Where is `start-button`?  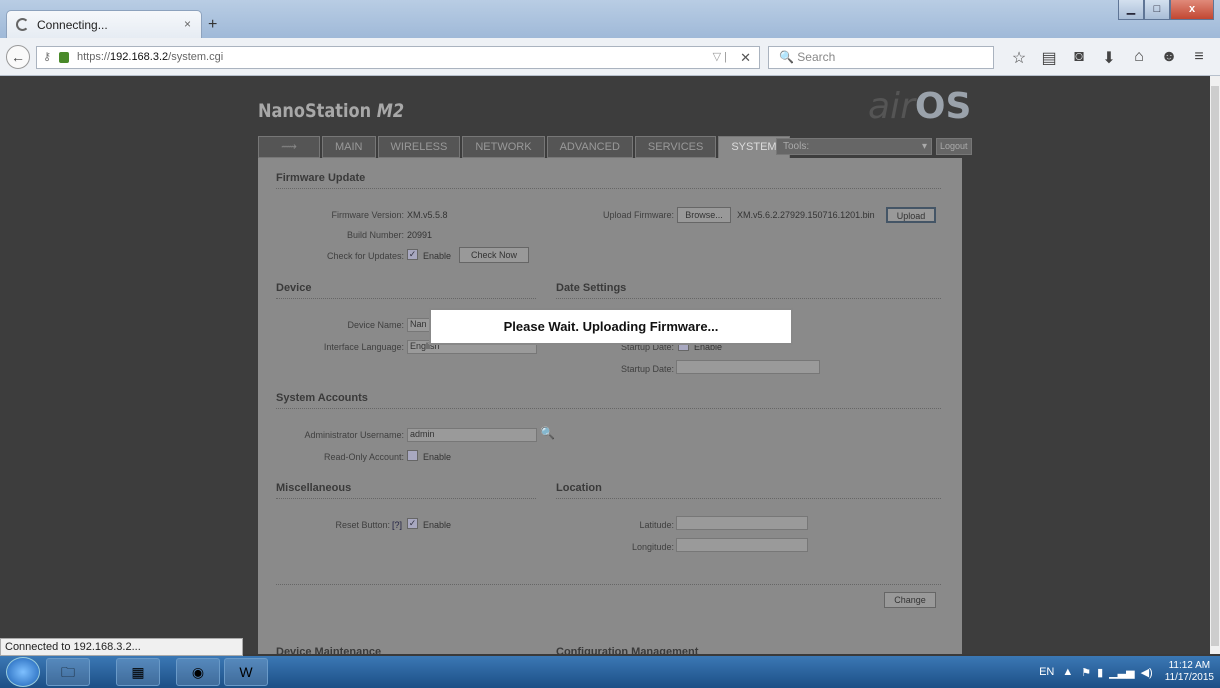 start-button is located at coordinates (23, 672).